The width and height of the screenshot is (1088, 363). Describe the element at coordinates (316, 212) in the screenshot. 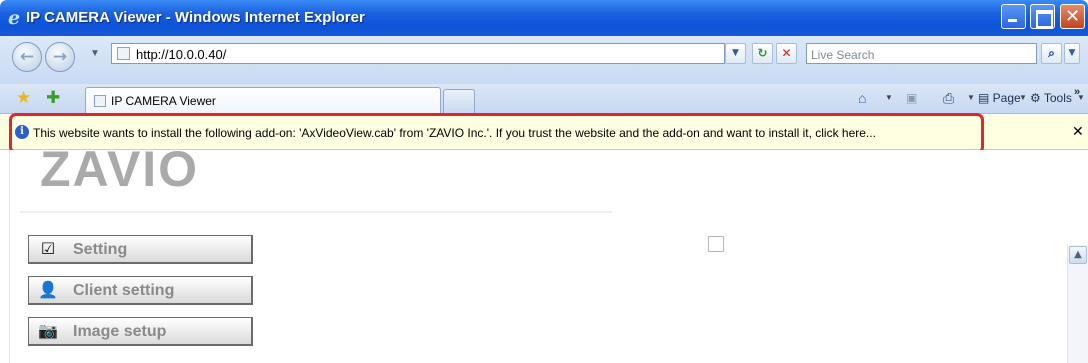

I see `divider` at that location.